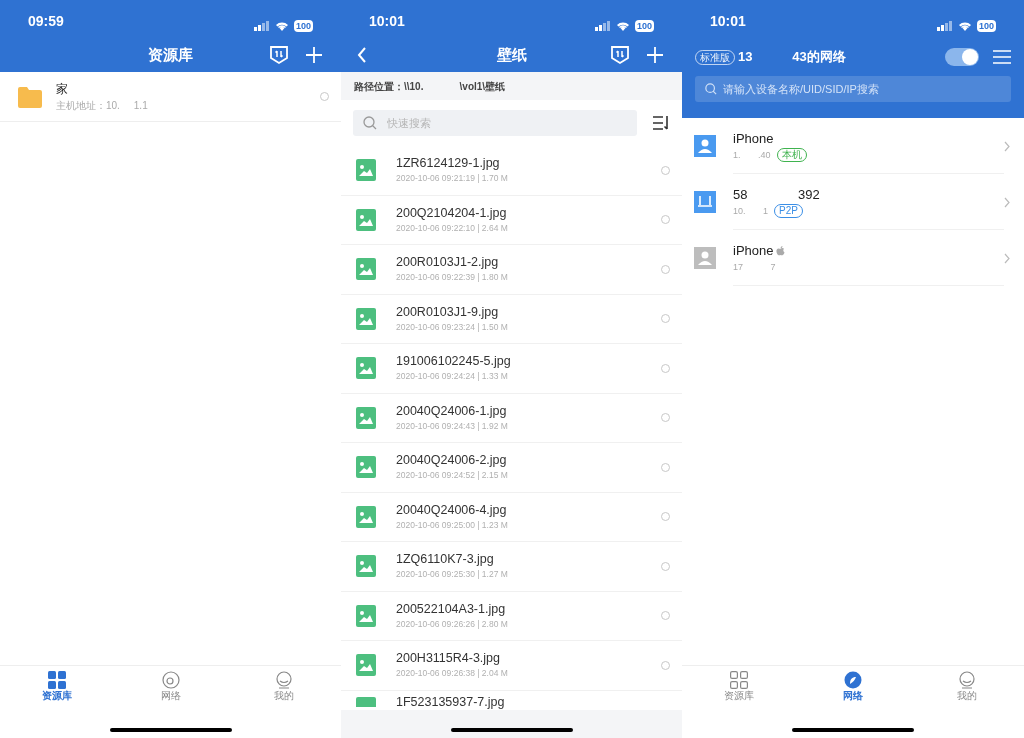 This screenshot has height=738, width=1024. I want to click on back-icon, so click(362, 55).